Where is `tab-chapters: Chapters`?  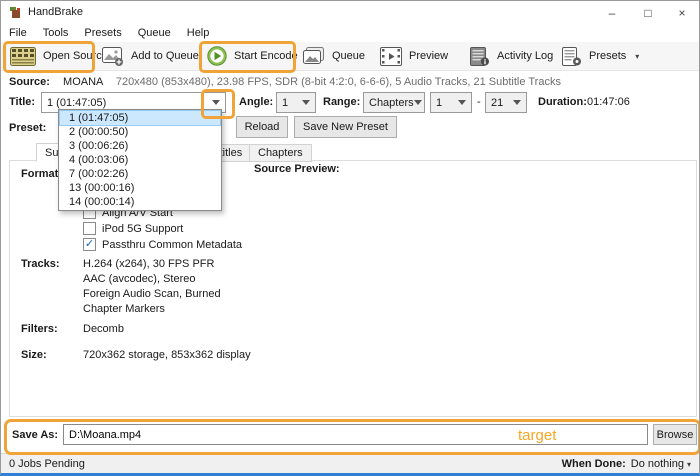 tab-chapters: Chapters is located at coordinates (280, 153).